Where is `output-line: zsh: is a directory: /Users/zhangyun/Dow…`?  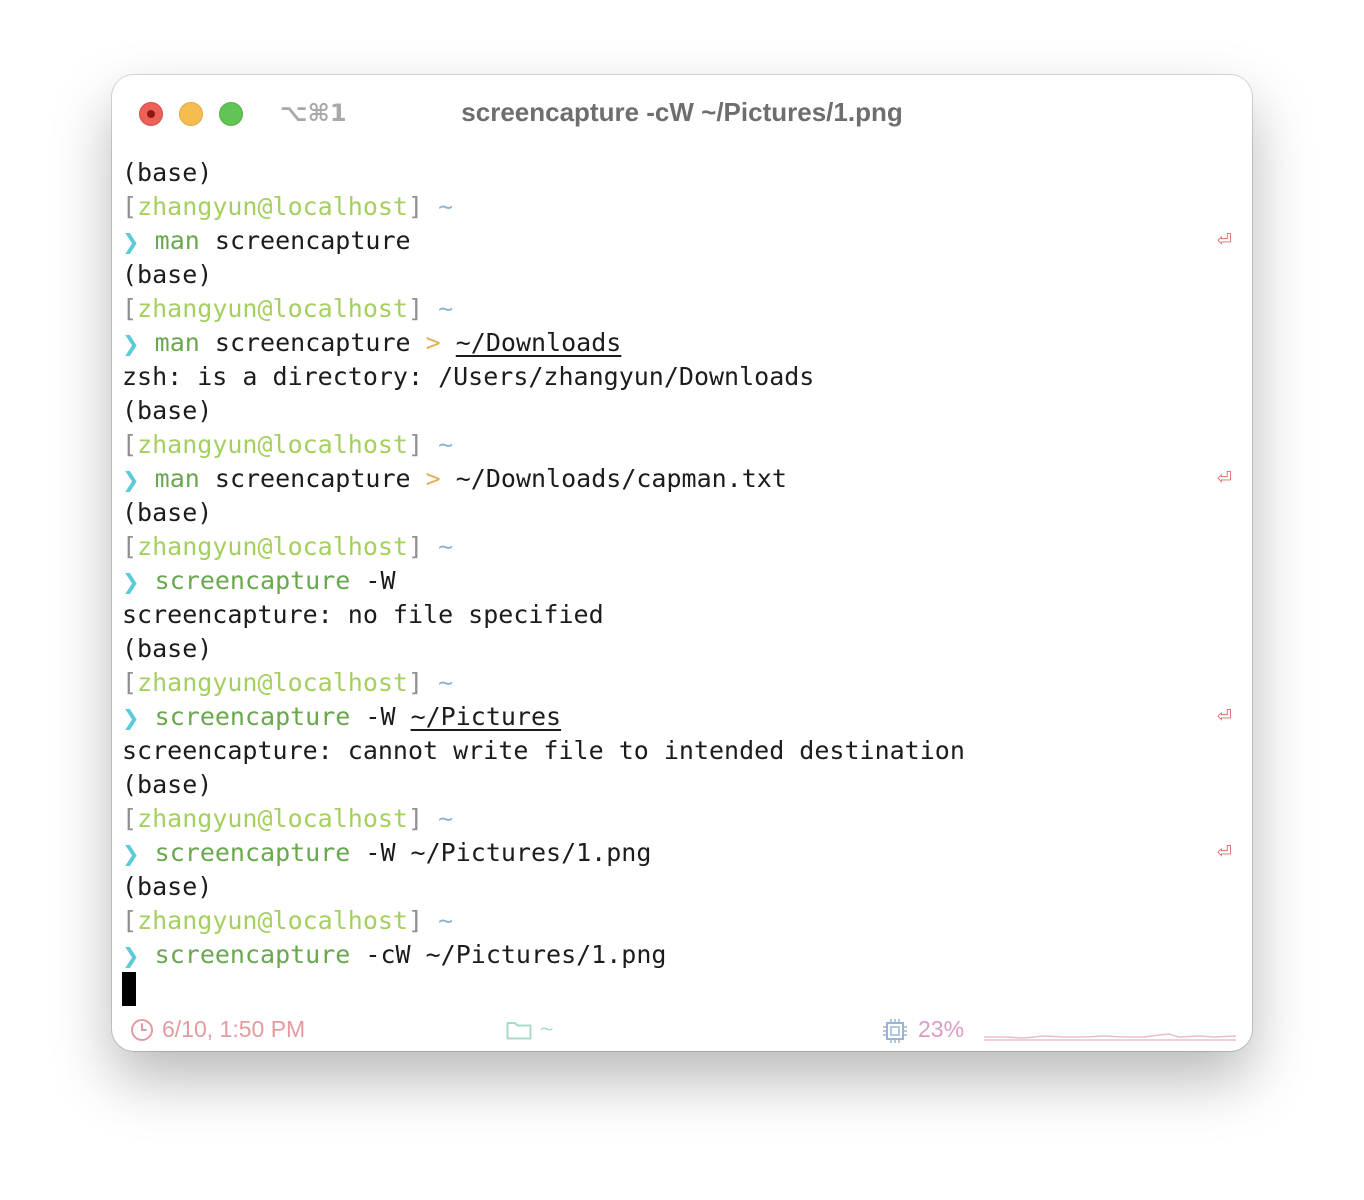 output-line: zsh: is a directory: /Users/zhangyun/Dow… is located at coordinates (468, 376).